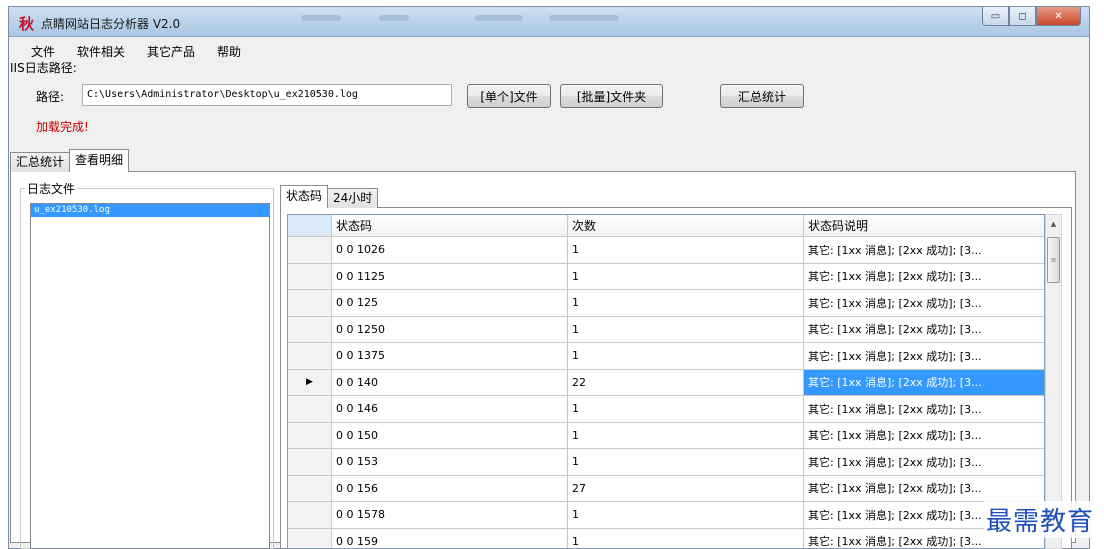  What do you see at coordinates (40, 162) in the screenshot?
I see `tab-summary: 汇总统计` at bounding box center [40, 162].